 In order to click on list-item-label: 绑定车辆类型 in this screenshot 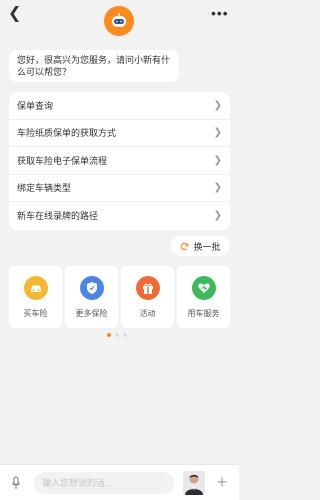, I will do `click(44, 188)`.